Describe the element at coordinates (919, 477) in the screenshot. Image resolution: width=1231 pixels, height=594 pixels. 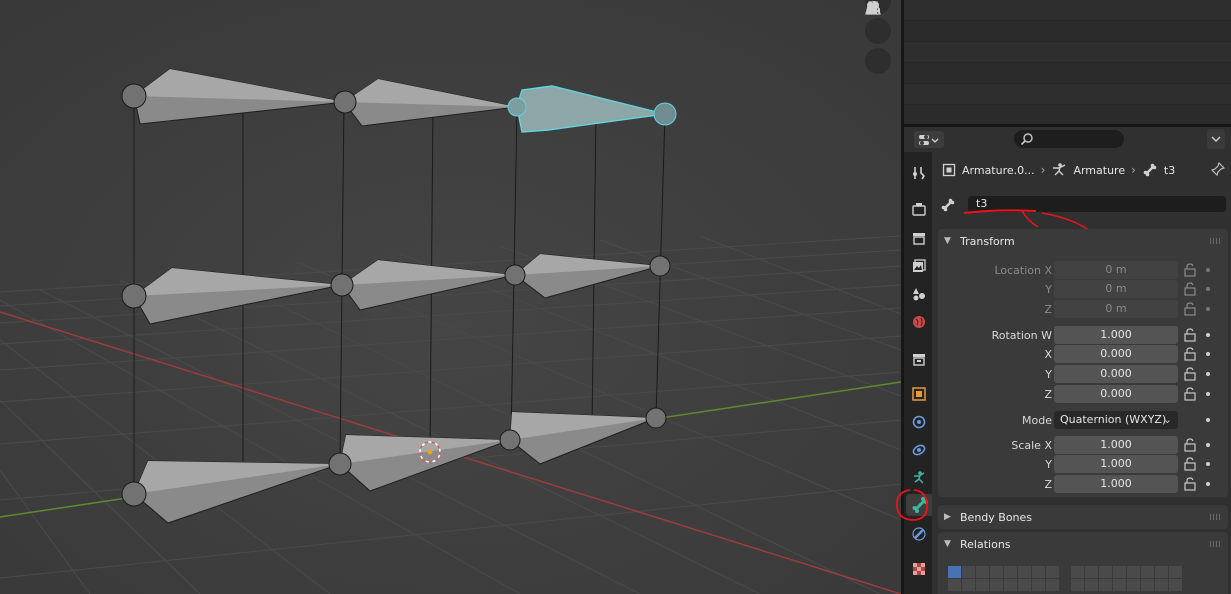
I see `armature-icon` at that location.